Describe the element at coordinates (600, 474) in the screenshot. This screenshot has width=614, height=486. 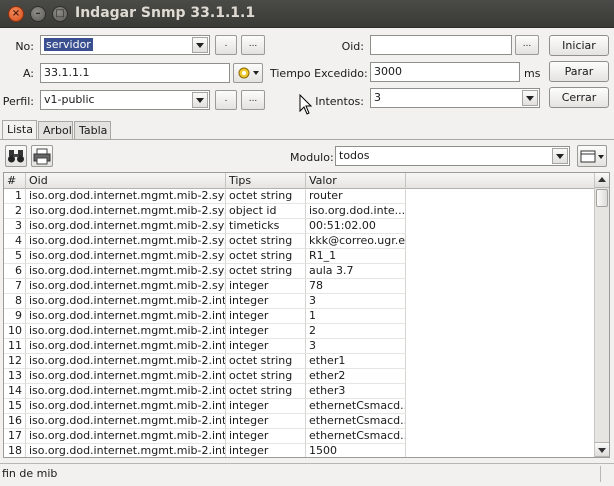
I see `status-divider` at that location.